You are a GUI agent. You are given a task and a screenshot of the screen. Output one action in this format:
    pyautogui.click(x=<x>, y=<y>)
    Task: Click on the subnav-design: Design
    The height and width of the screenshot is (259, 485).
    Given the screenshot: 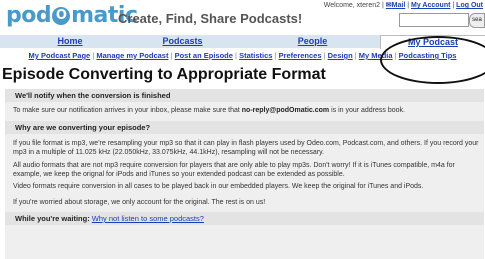 What is the action you would take?
    pyautogui.click(x=340, y=55)
    